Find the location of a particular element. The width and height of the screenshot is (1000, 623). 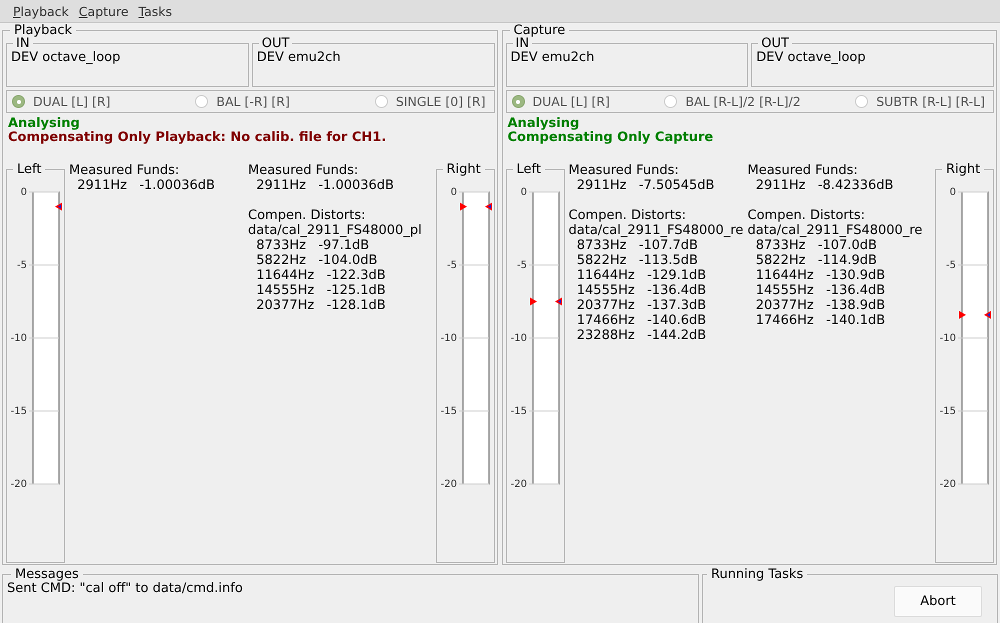

message-text: Sent CMD: "cal off" to data/cmd.info is located at coordinates (125, 588).